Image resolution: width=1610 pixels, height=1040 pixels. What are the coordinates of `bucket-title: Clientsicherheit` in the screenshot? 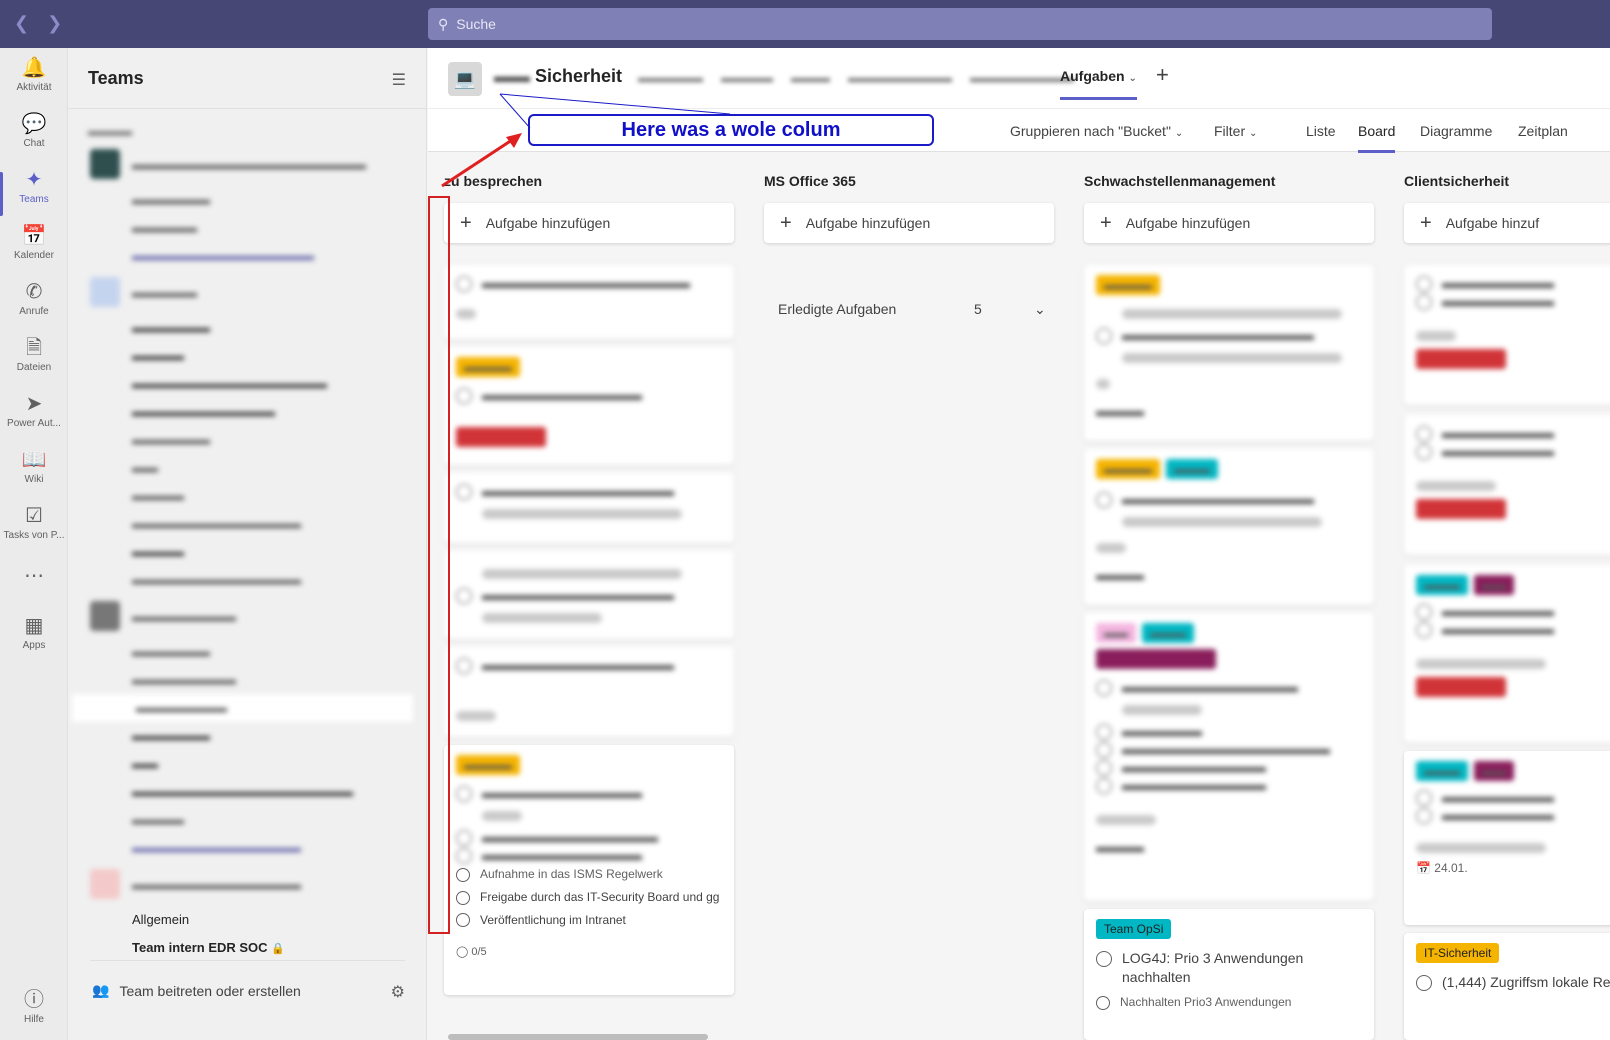 It's located at (1457, 181).